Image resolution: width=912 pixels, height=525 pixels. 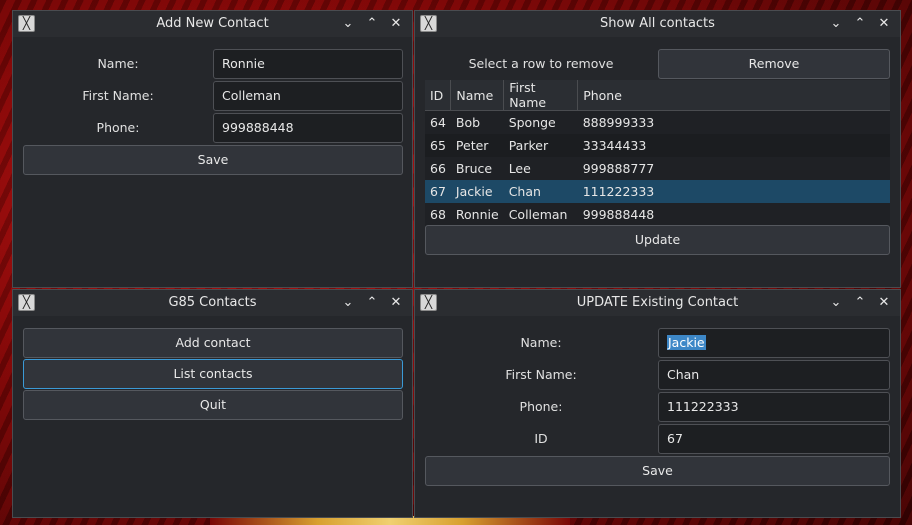 What do you see at coordinates (733, 145) in the screenshot?
I see `cell-phone: 33344433` at bounding box center [733, 145].